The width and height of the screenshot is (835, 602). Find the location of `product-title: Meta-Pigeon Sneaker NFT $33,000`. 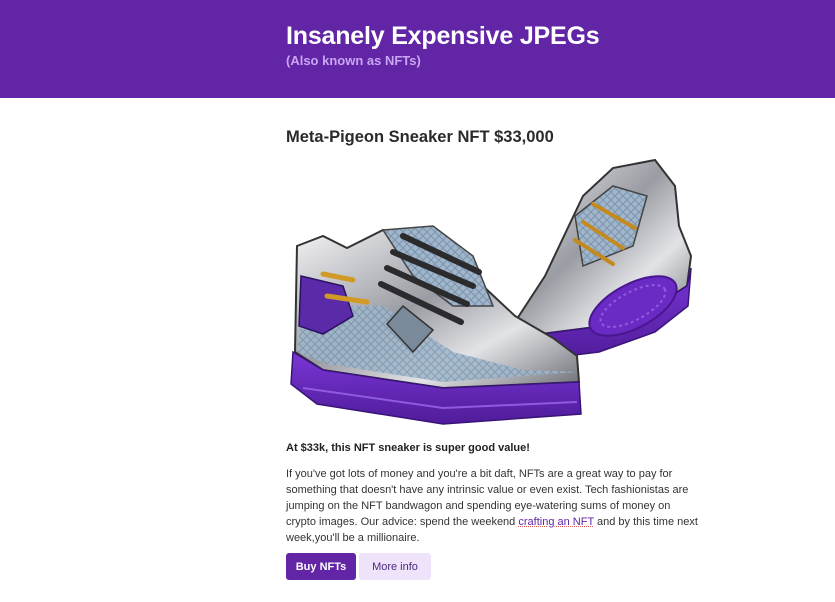

product-title: Meta-Pigeon Sneaker NFT $33,000 is located at coordinates (420, 137).